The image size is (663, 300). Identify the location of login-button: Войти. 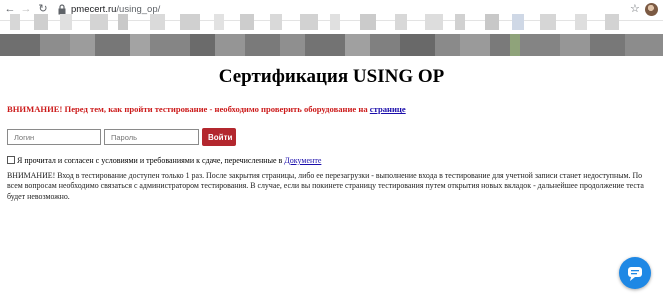
(219, 137).